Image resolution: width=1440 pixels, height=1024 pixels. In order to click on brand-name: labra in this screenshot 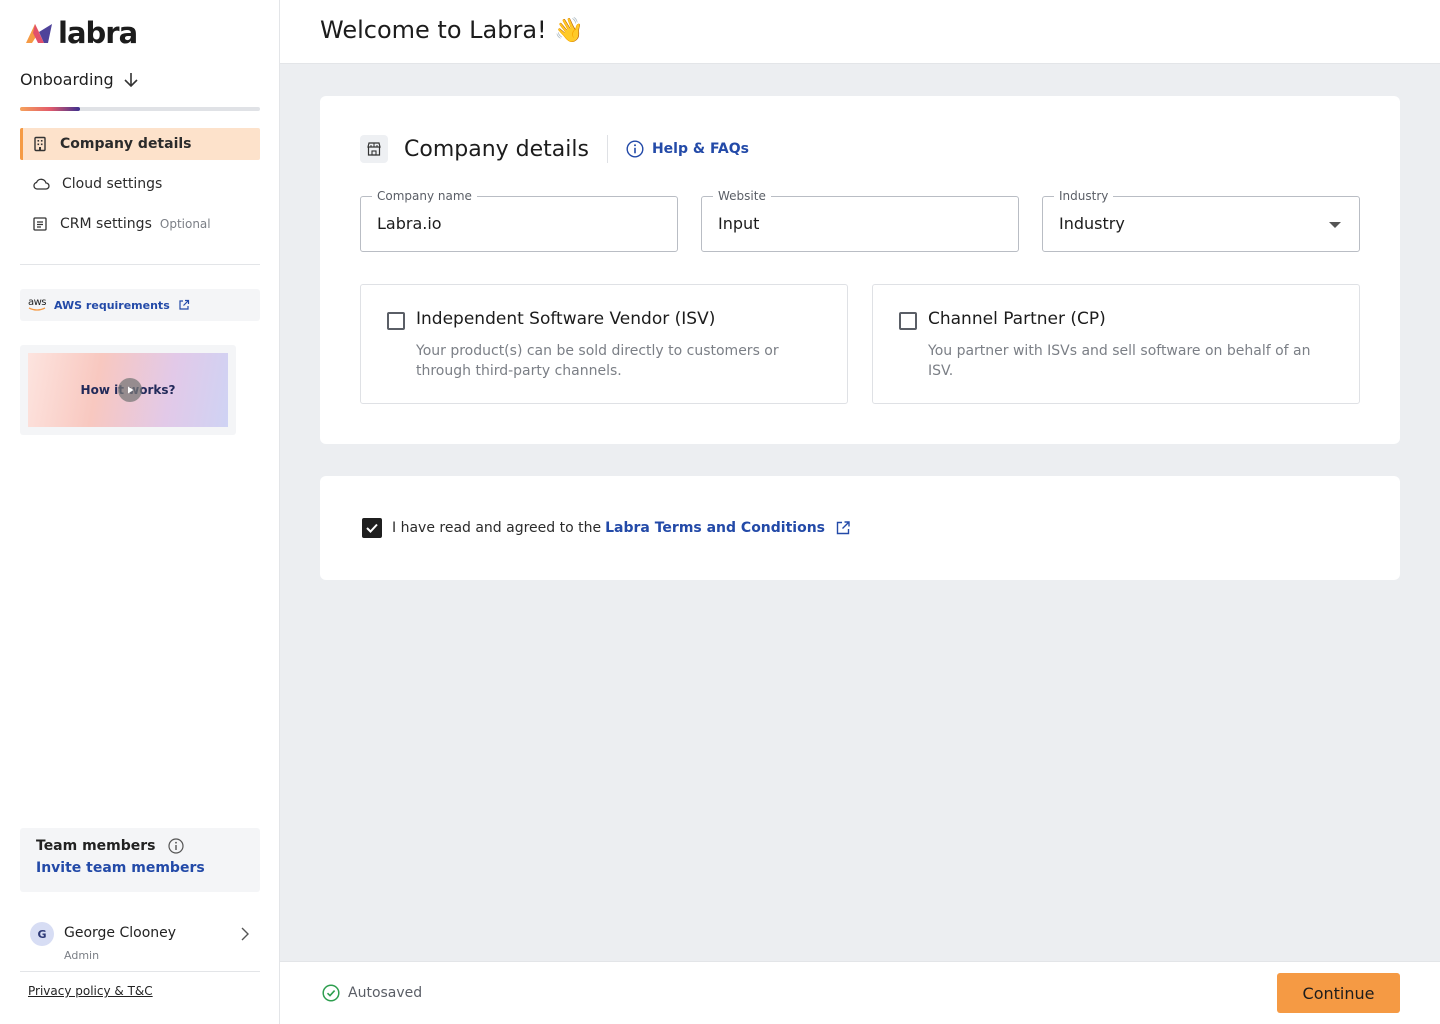, I will do `click(98, 33)`.